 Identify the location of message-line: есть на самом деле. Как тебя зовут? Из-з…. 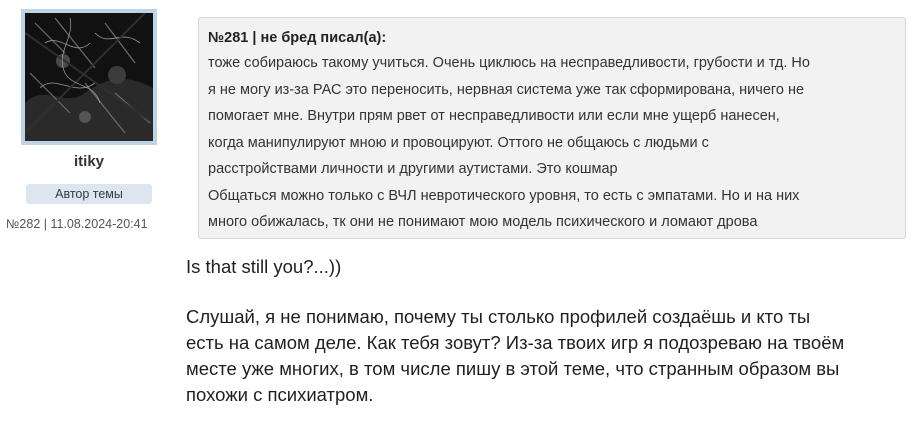
(515, 342).